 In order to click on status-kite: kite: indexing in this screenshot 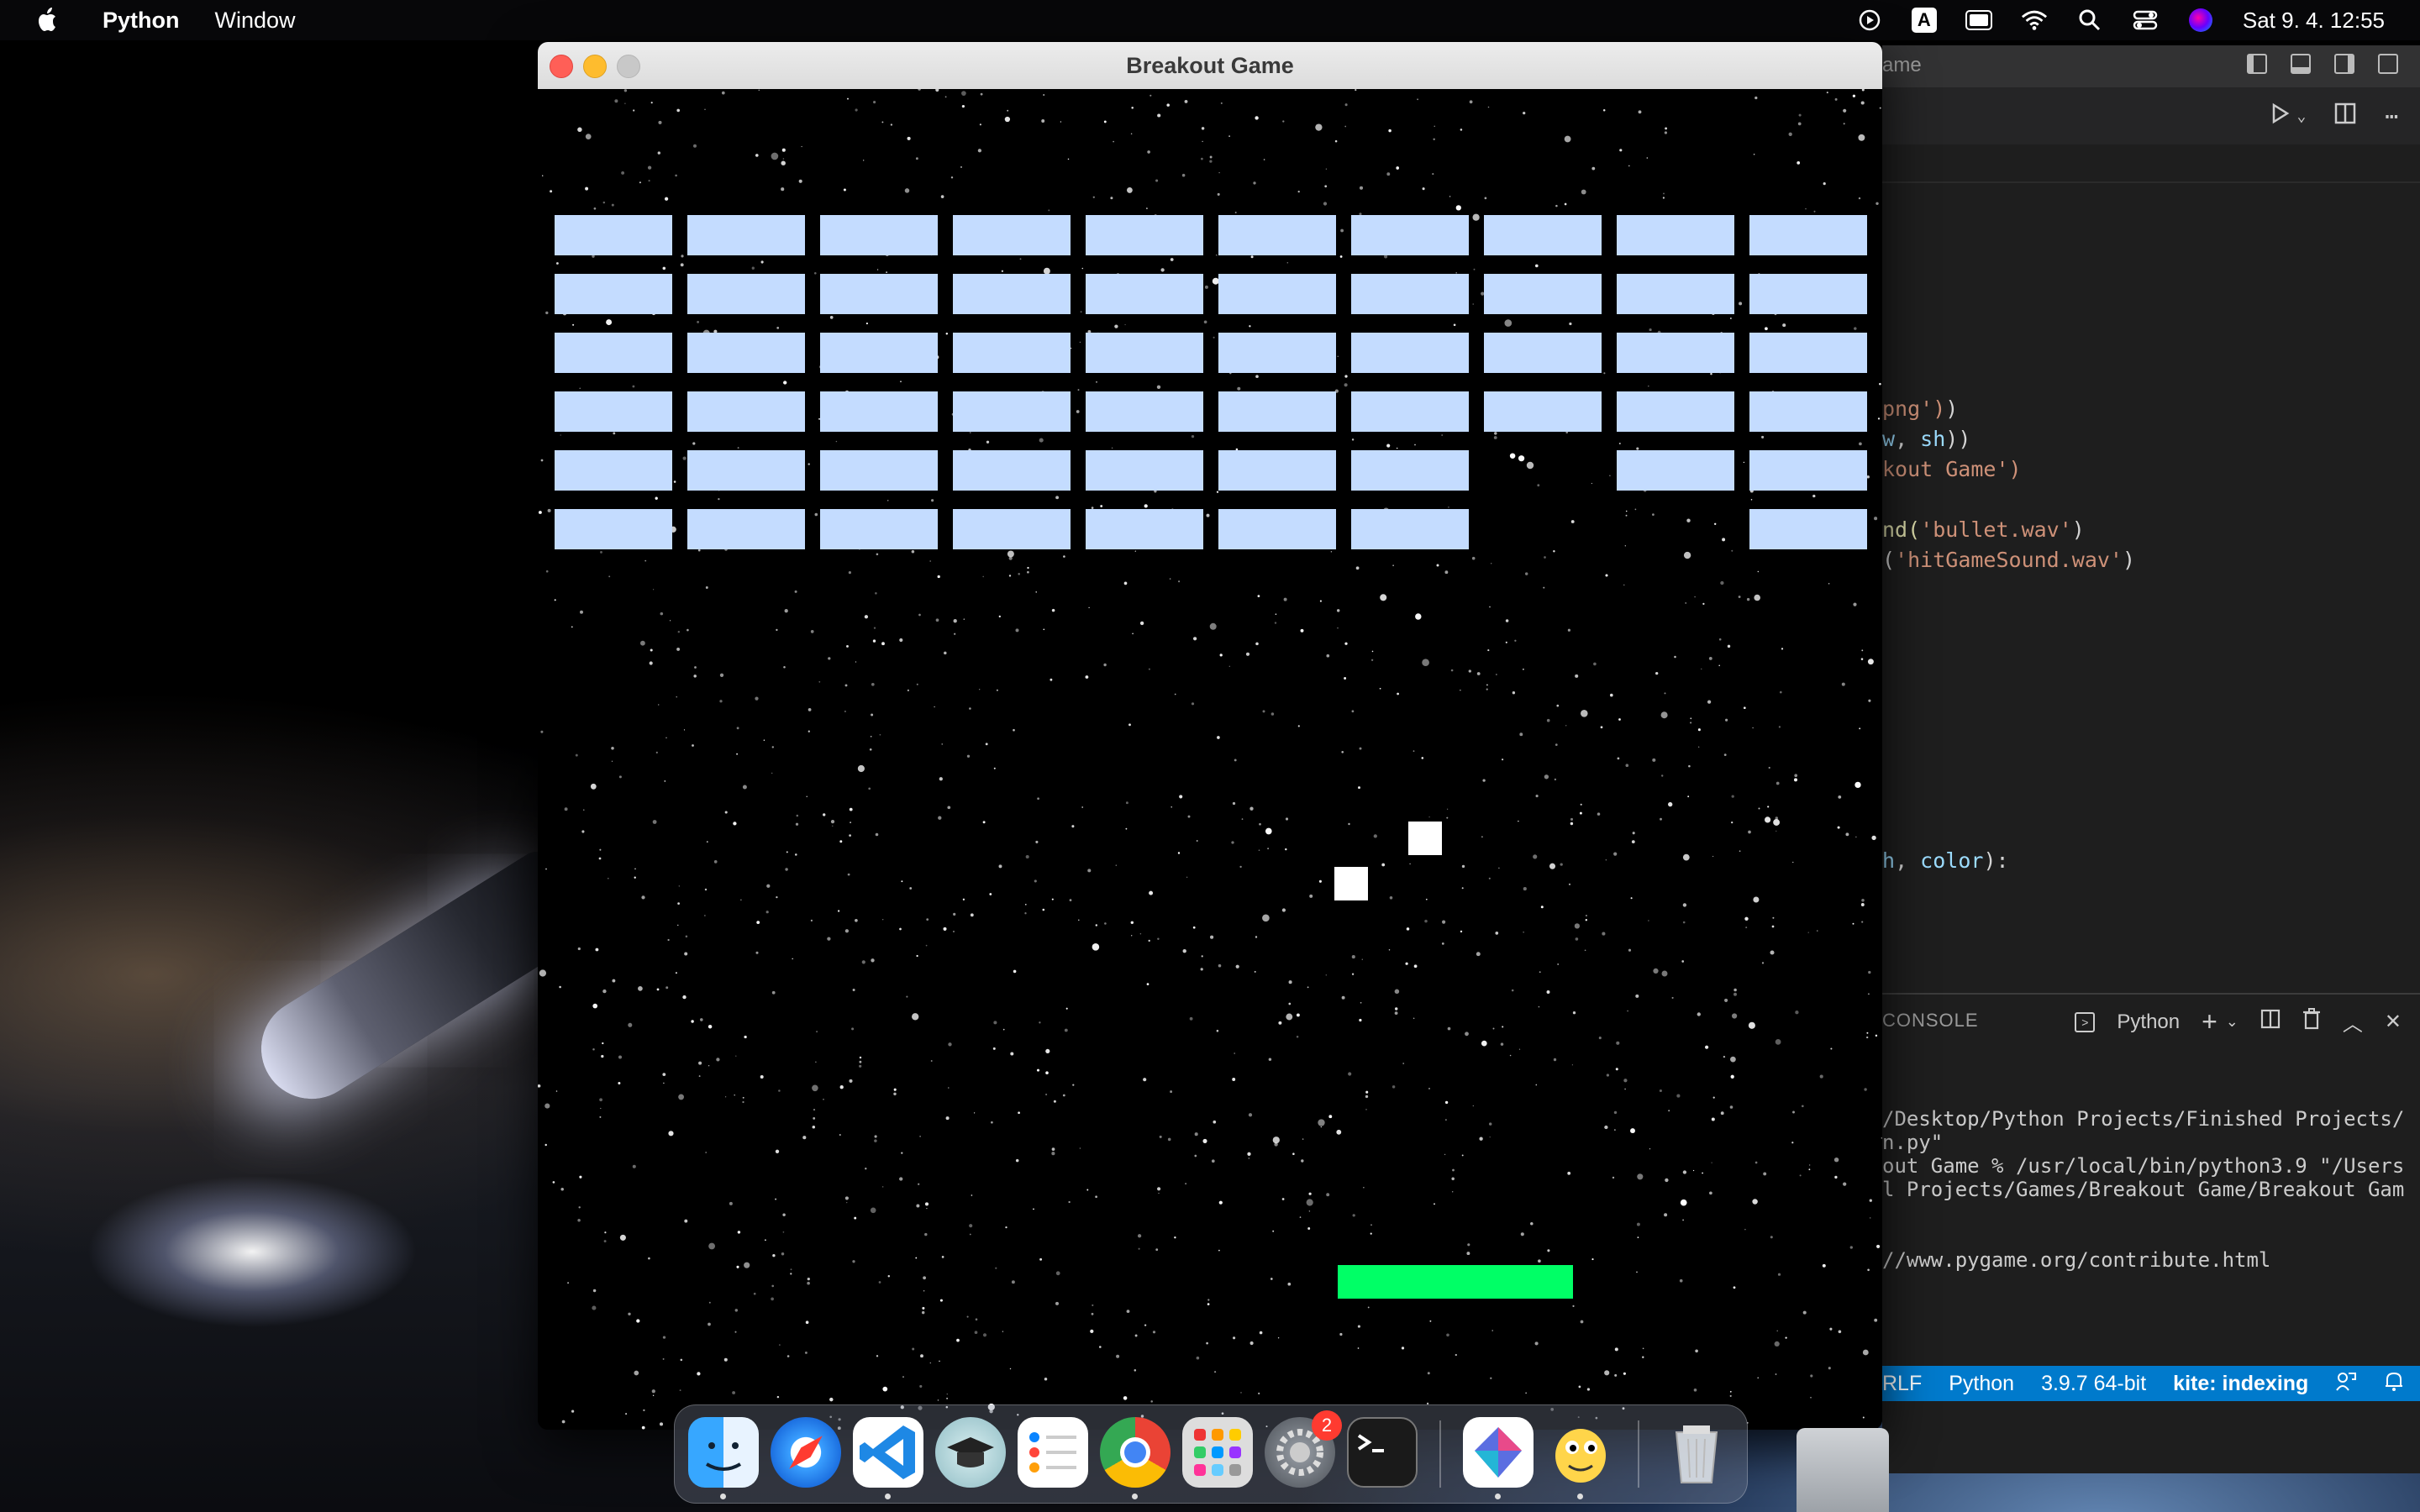, I will do `click(2240, 1384)`.